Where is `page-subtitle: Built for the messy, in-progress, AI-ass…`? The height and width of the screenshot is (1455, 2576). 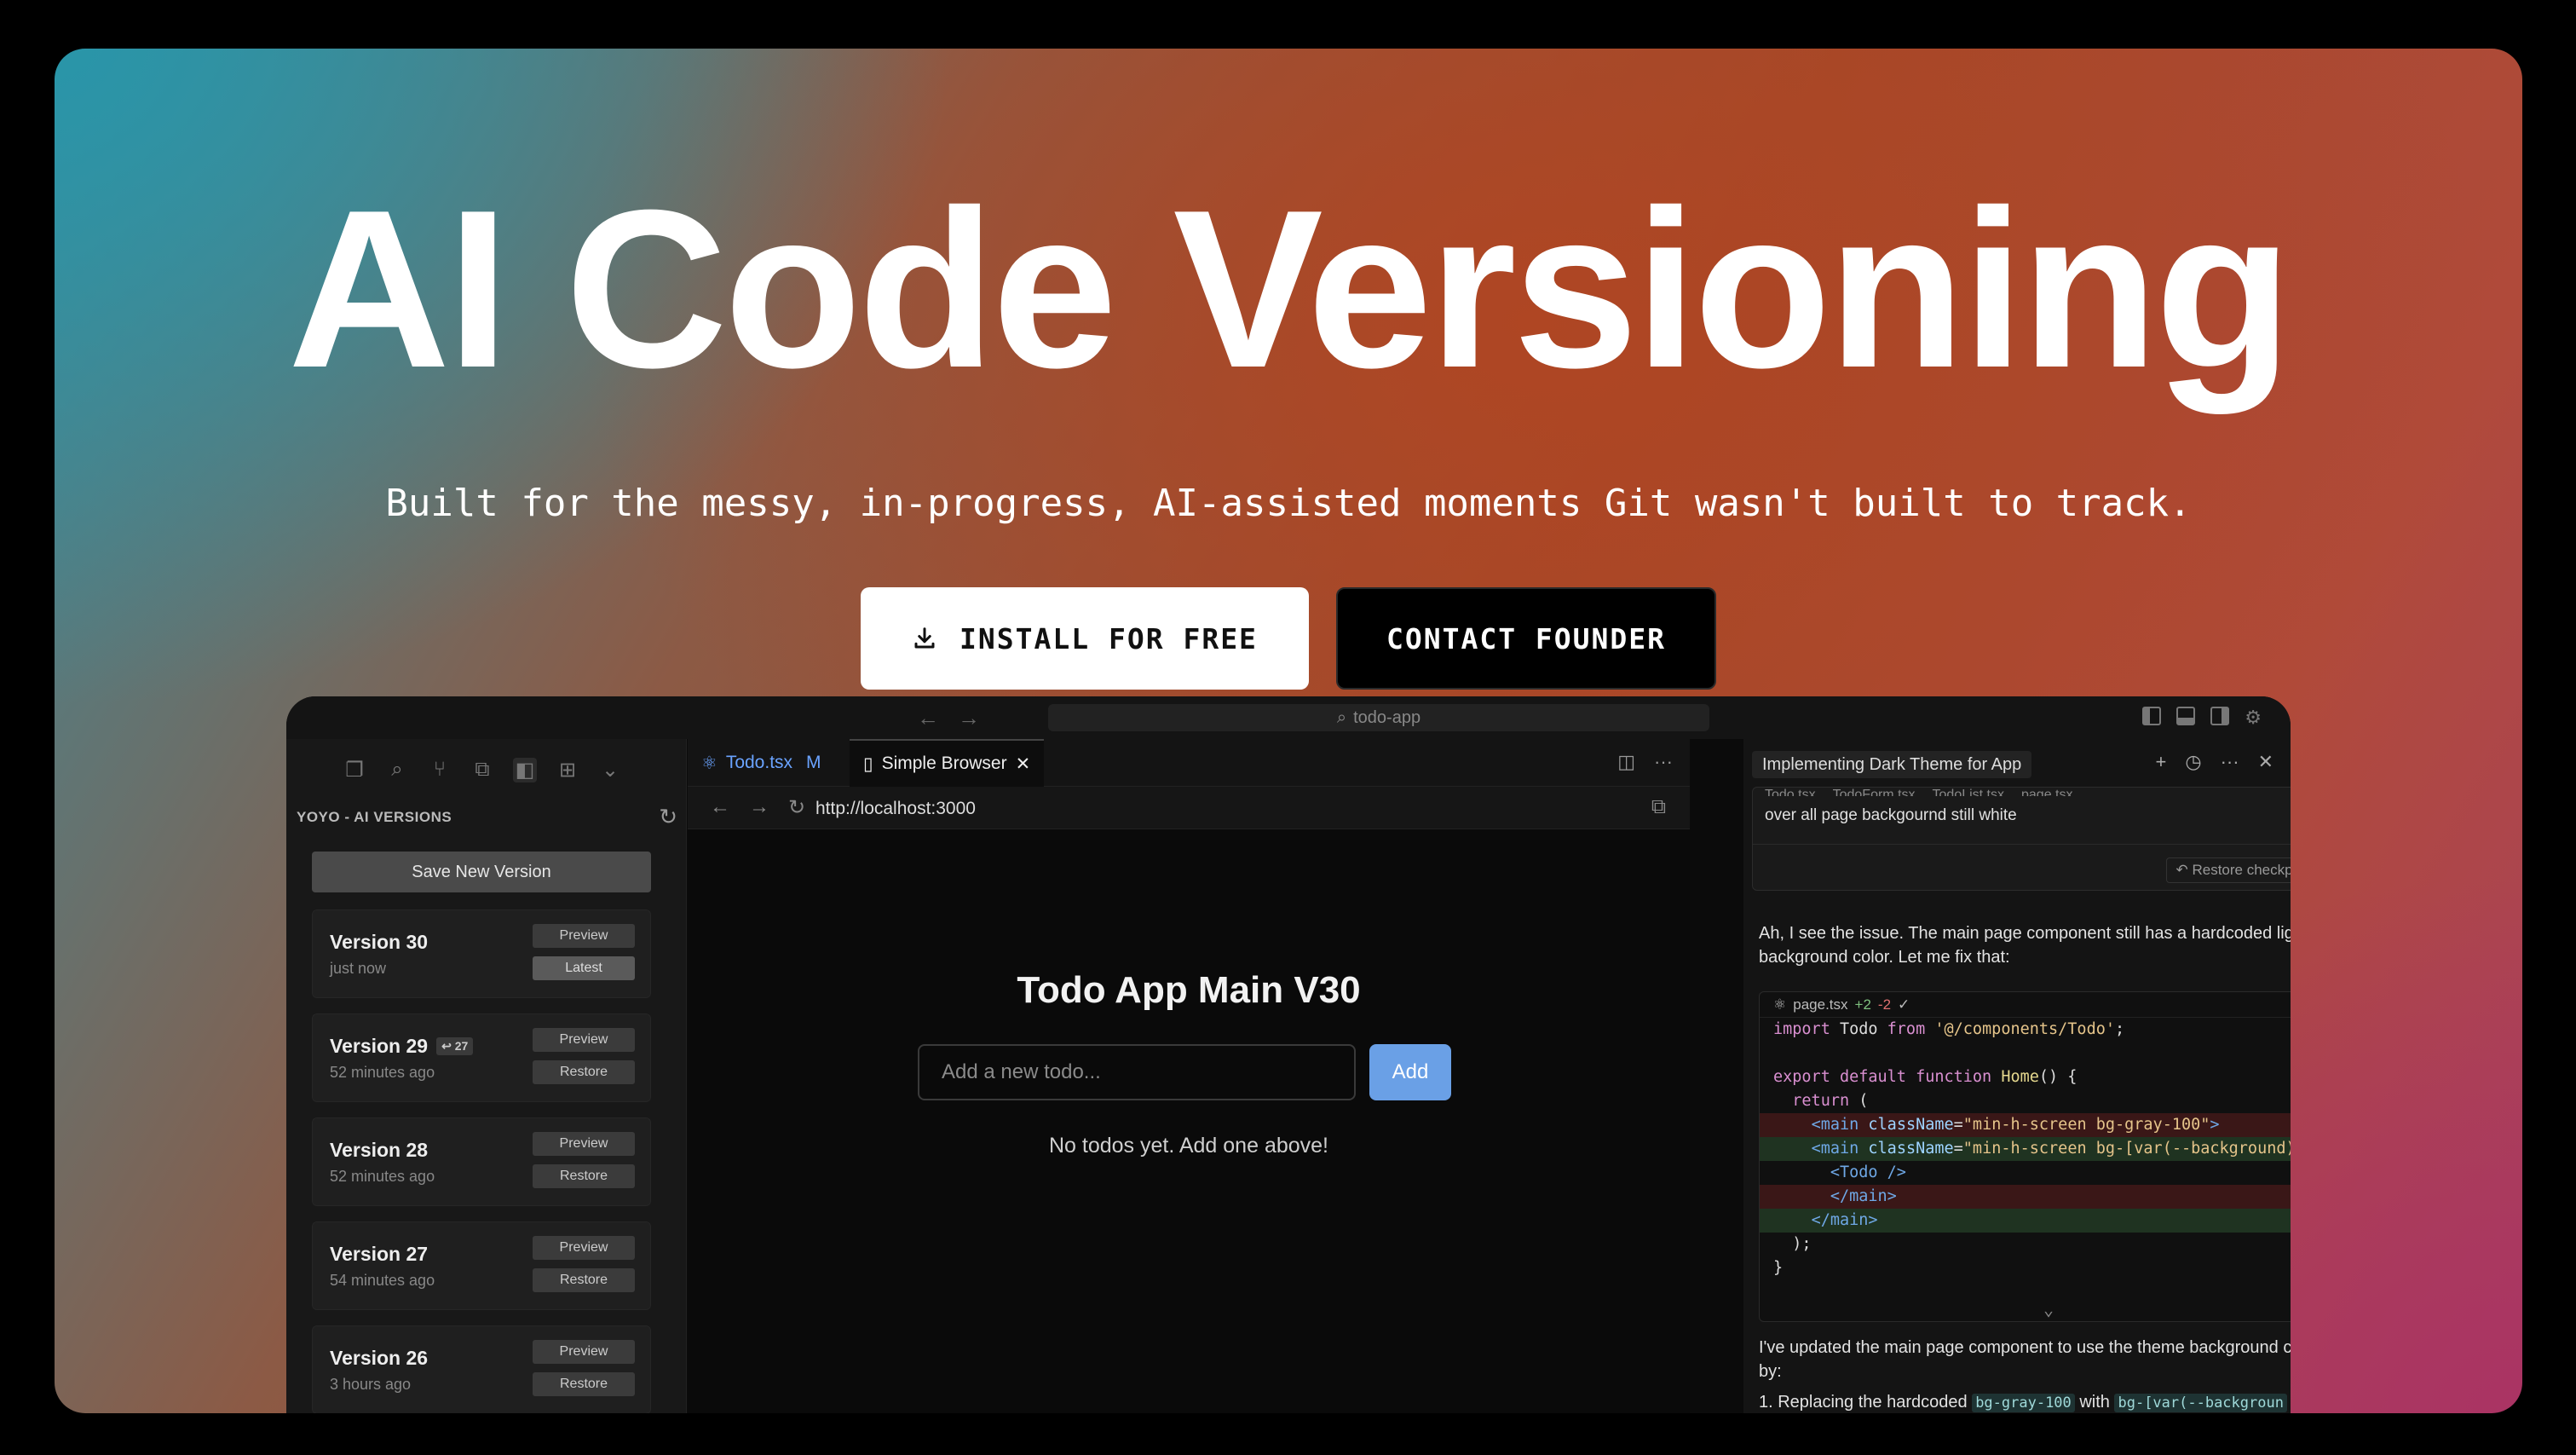 page-subtitle: Built for the messy, in-progress, AI-ass… is located at coordinates (1288, 503).